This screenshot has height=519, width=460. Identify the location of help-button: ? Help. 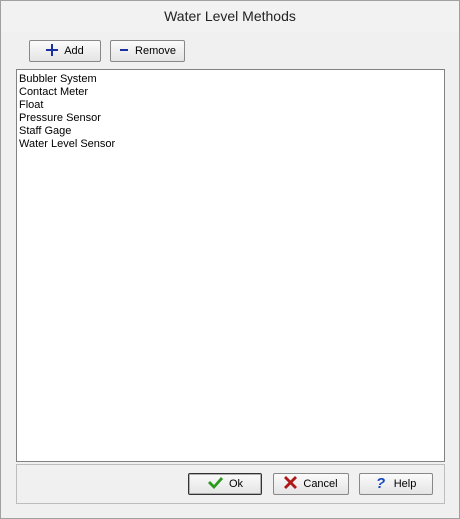
(396, 484).